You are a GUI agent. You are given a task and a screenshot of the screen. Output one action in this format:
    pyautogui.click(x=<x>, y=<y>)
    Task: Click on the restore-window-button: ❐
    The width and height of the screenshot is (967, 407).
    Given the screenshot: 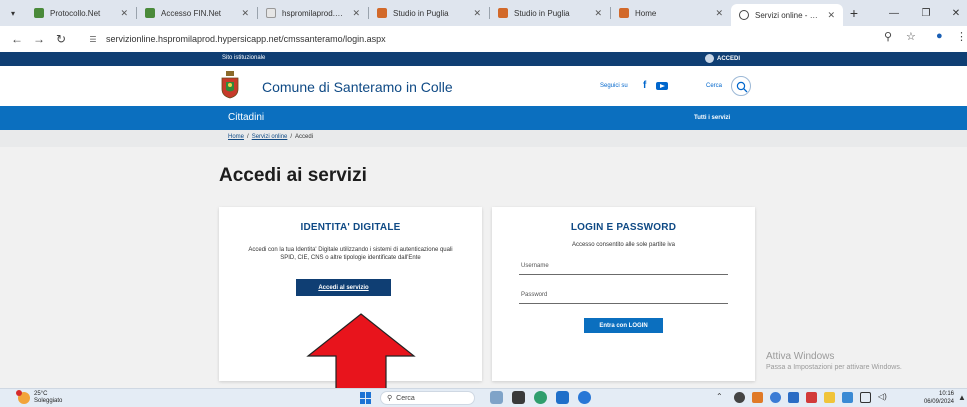 What is the action you would take?
    pyautogui.click(x=926, y=13)
    